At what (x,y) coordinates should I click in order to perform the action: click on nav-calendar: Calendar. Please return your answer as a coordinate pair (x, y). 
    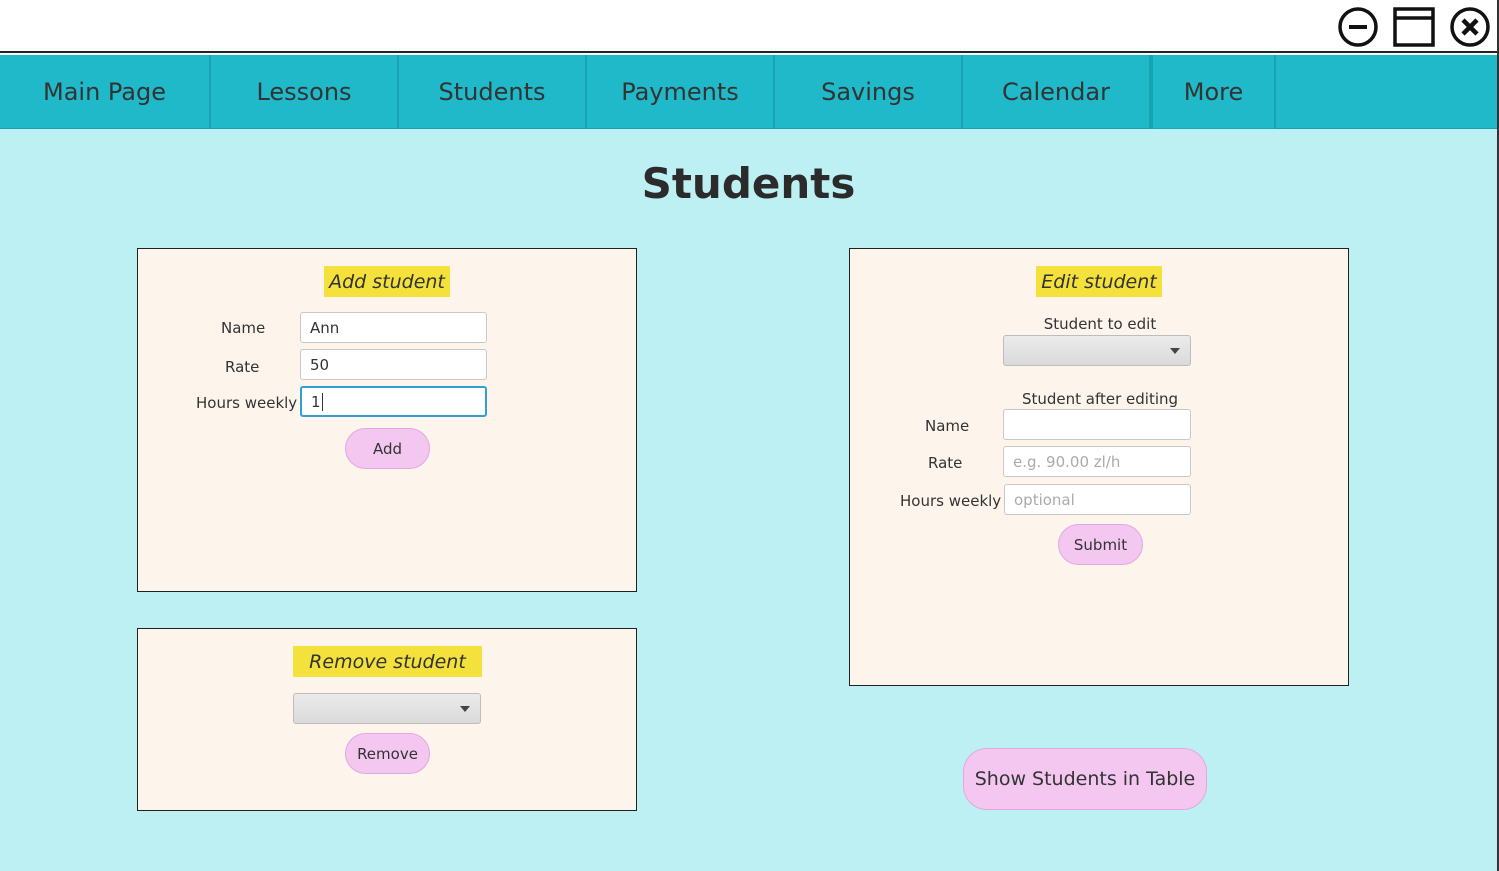
    Looking at the image, I should click on (1057, 91).